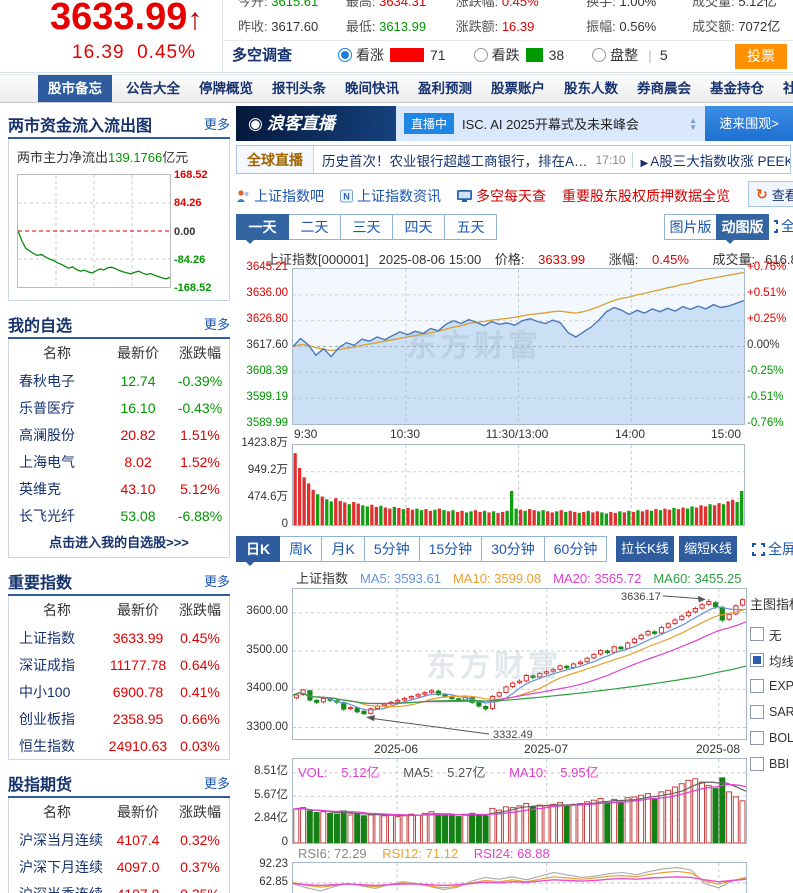  What do you see at coordinates (690, 227) in the screenshot?
I see `tab-图片版: 图片版` at bounding box center [690, 227].